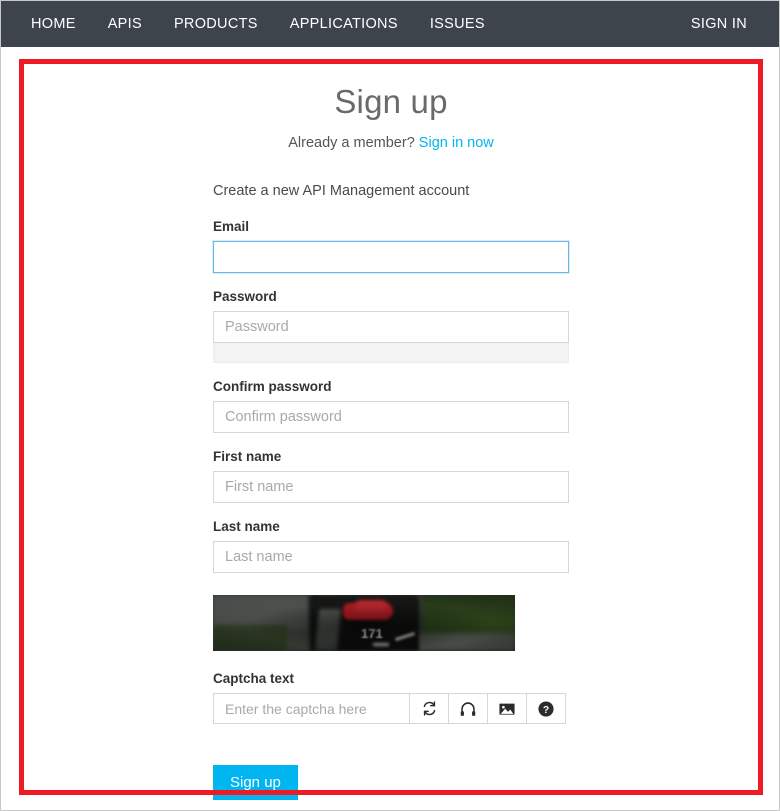 The width and height of the screenshot is (780, 811). I want to click on password-input, so click(391, 327).